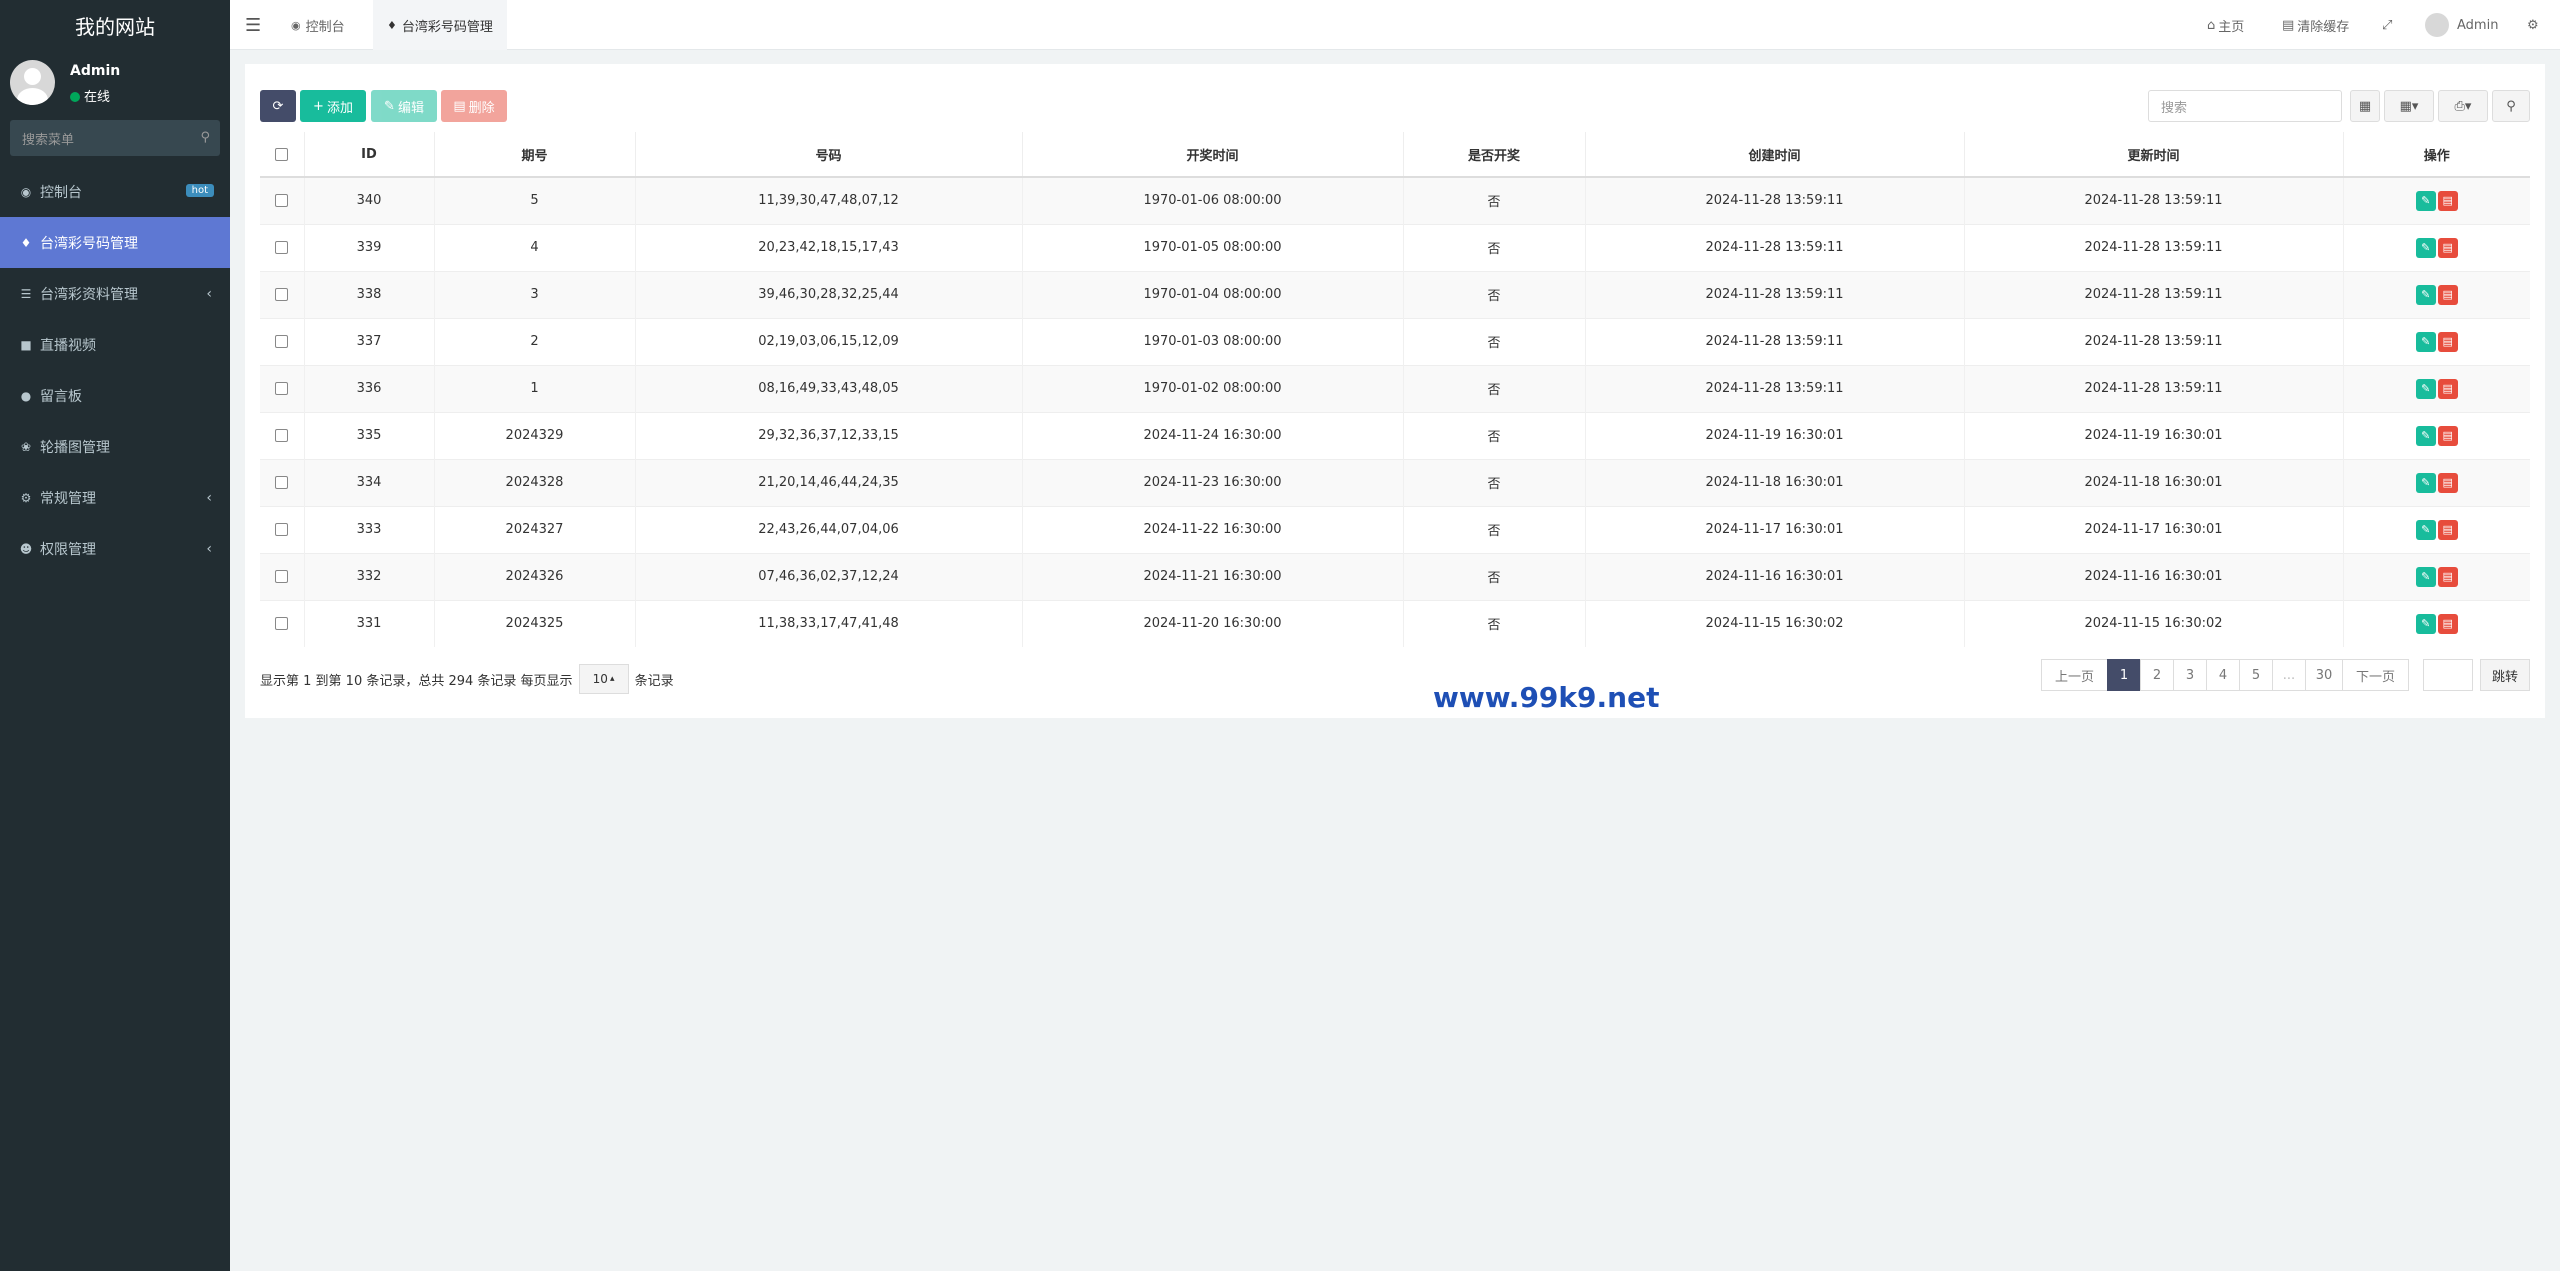  I want to click on row-actions: ✎ ▤, so click(2436, 294).